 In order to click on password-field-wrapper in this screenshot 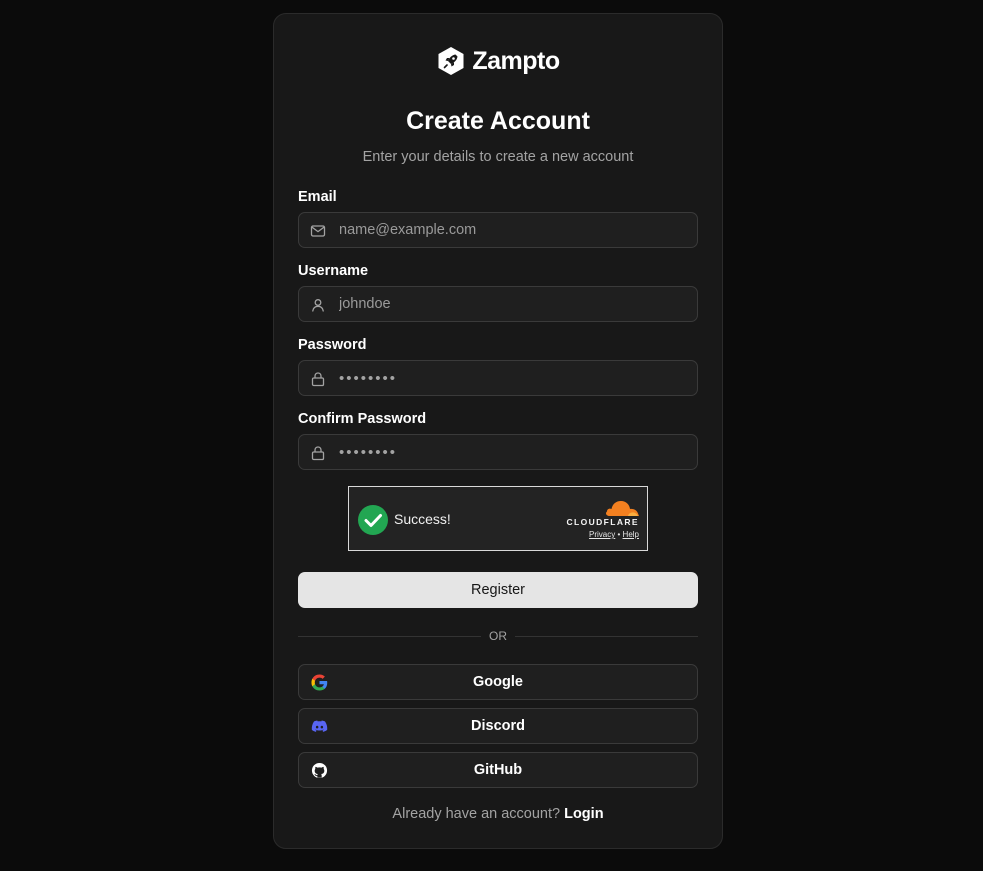, I will do `click(498, 378)`.